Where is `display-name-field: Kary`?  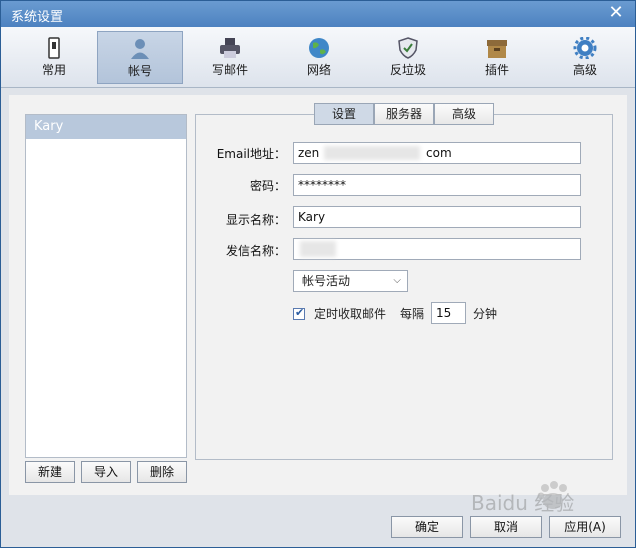
display-name-field: Kary is located at coordinates (437, 217).